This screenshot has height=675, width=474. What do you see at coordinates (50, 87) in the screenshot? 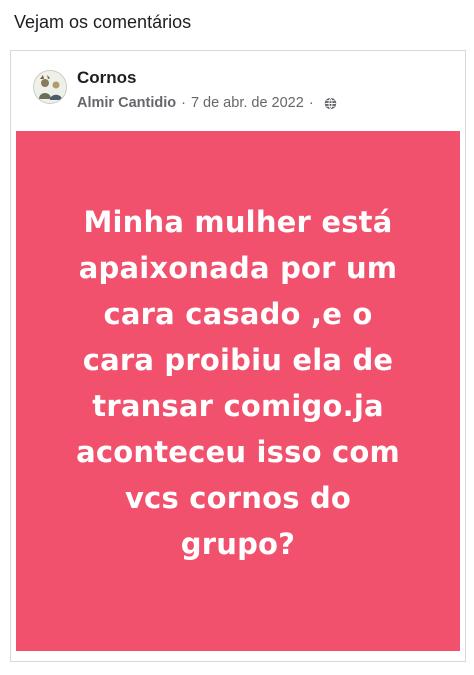
I see `group-avatar-icon` at bounding box center [50, 87].